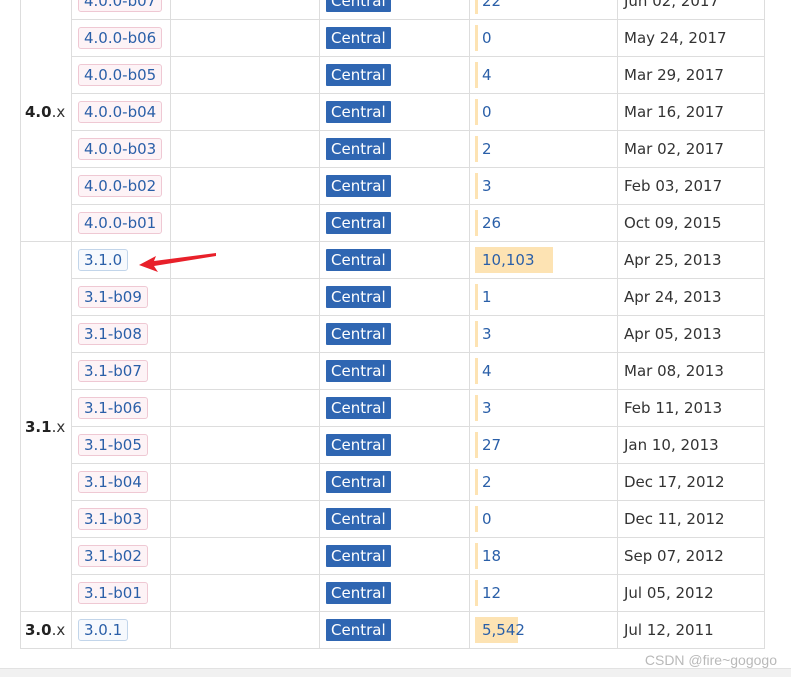 The image size is (791, 677). Describe the element at coordinates (120, 223) in the screenshot. I see `version-link: 4.0.0-b01` at that location.